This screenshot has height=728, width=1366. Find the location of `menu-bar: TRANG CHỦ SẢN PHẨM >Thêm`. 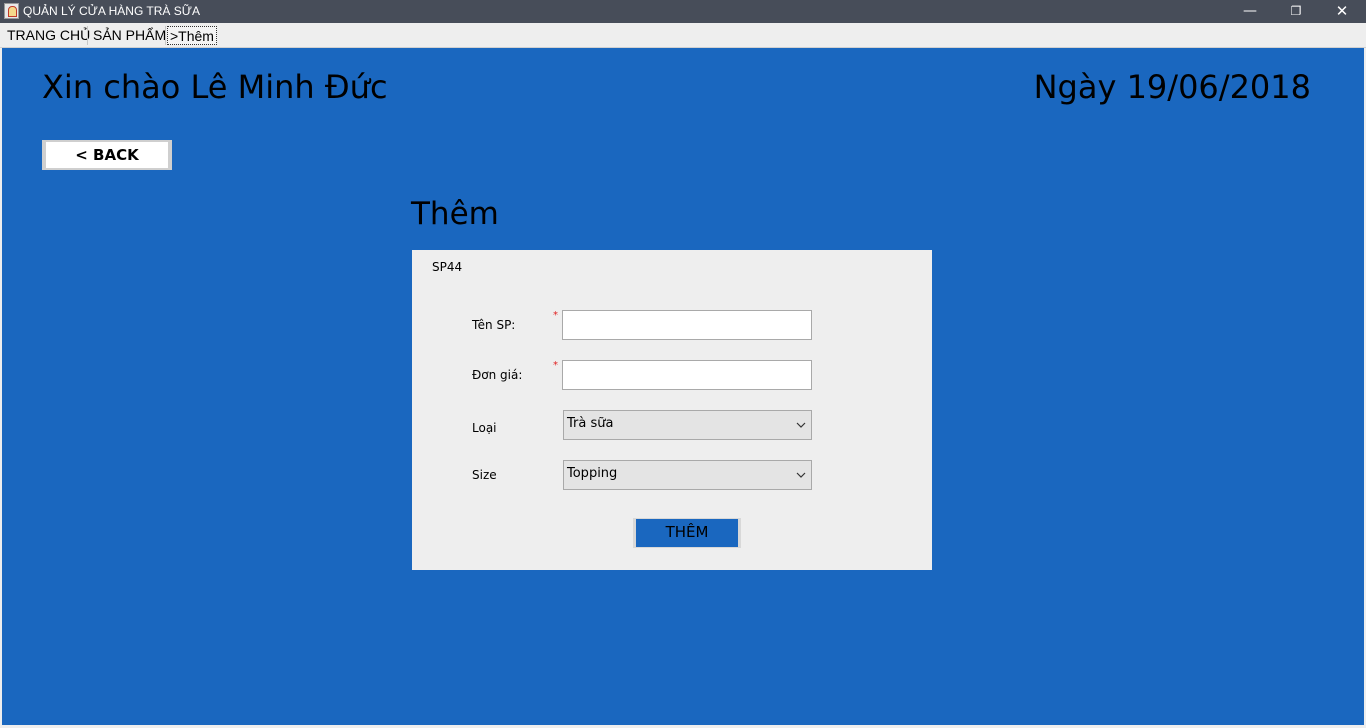

menu-bar: TRANG CHỦ SẢN PHẨM >Thêm is located at coordinates (683, 35).